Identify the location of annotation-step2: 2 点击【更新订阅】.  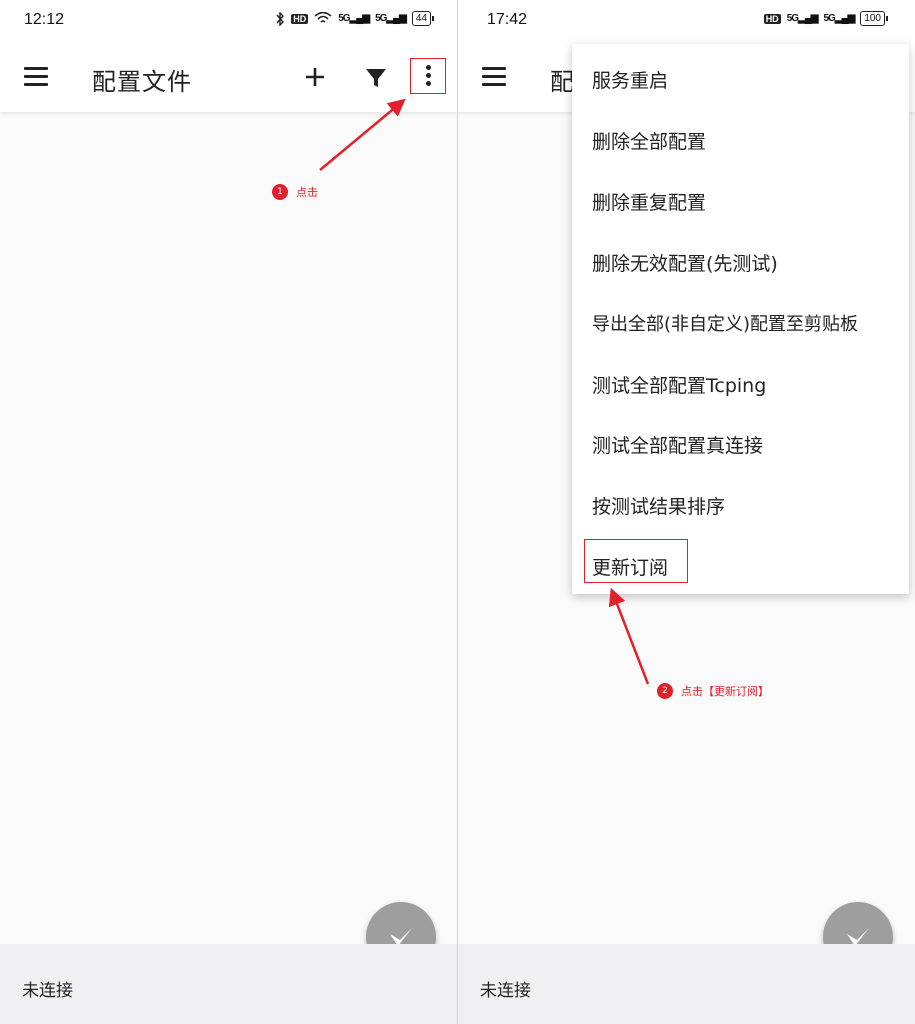
(713, 691).